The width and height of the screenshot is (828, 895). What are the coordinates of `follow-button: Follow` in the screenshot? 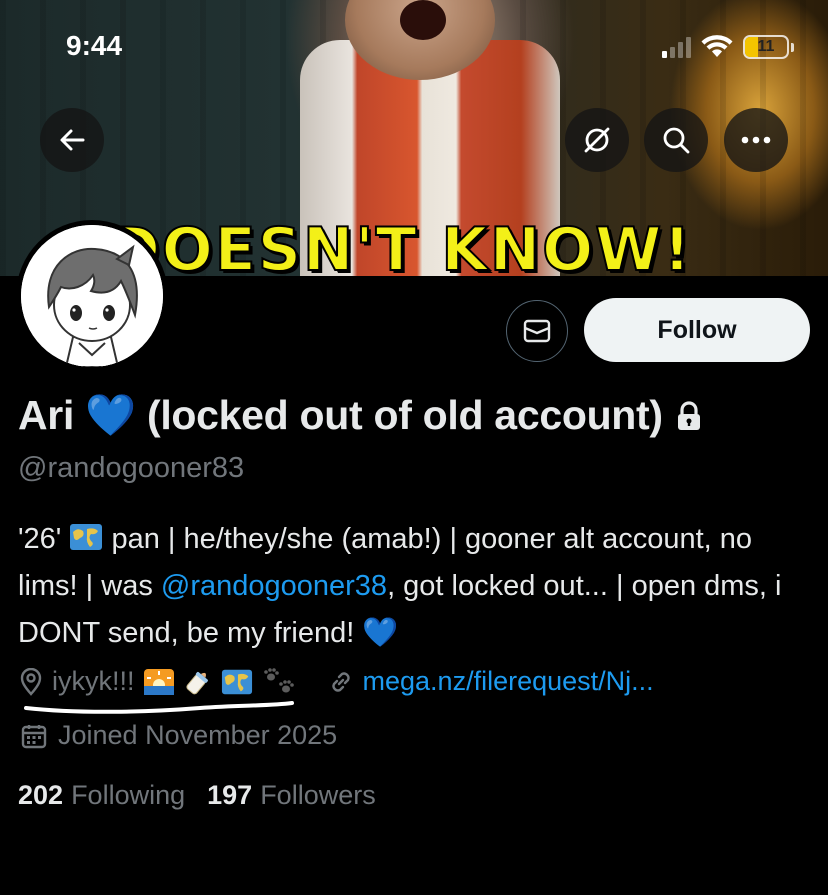 It's located at (697, 330).